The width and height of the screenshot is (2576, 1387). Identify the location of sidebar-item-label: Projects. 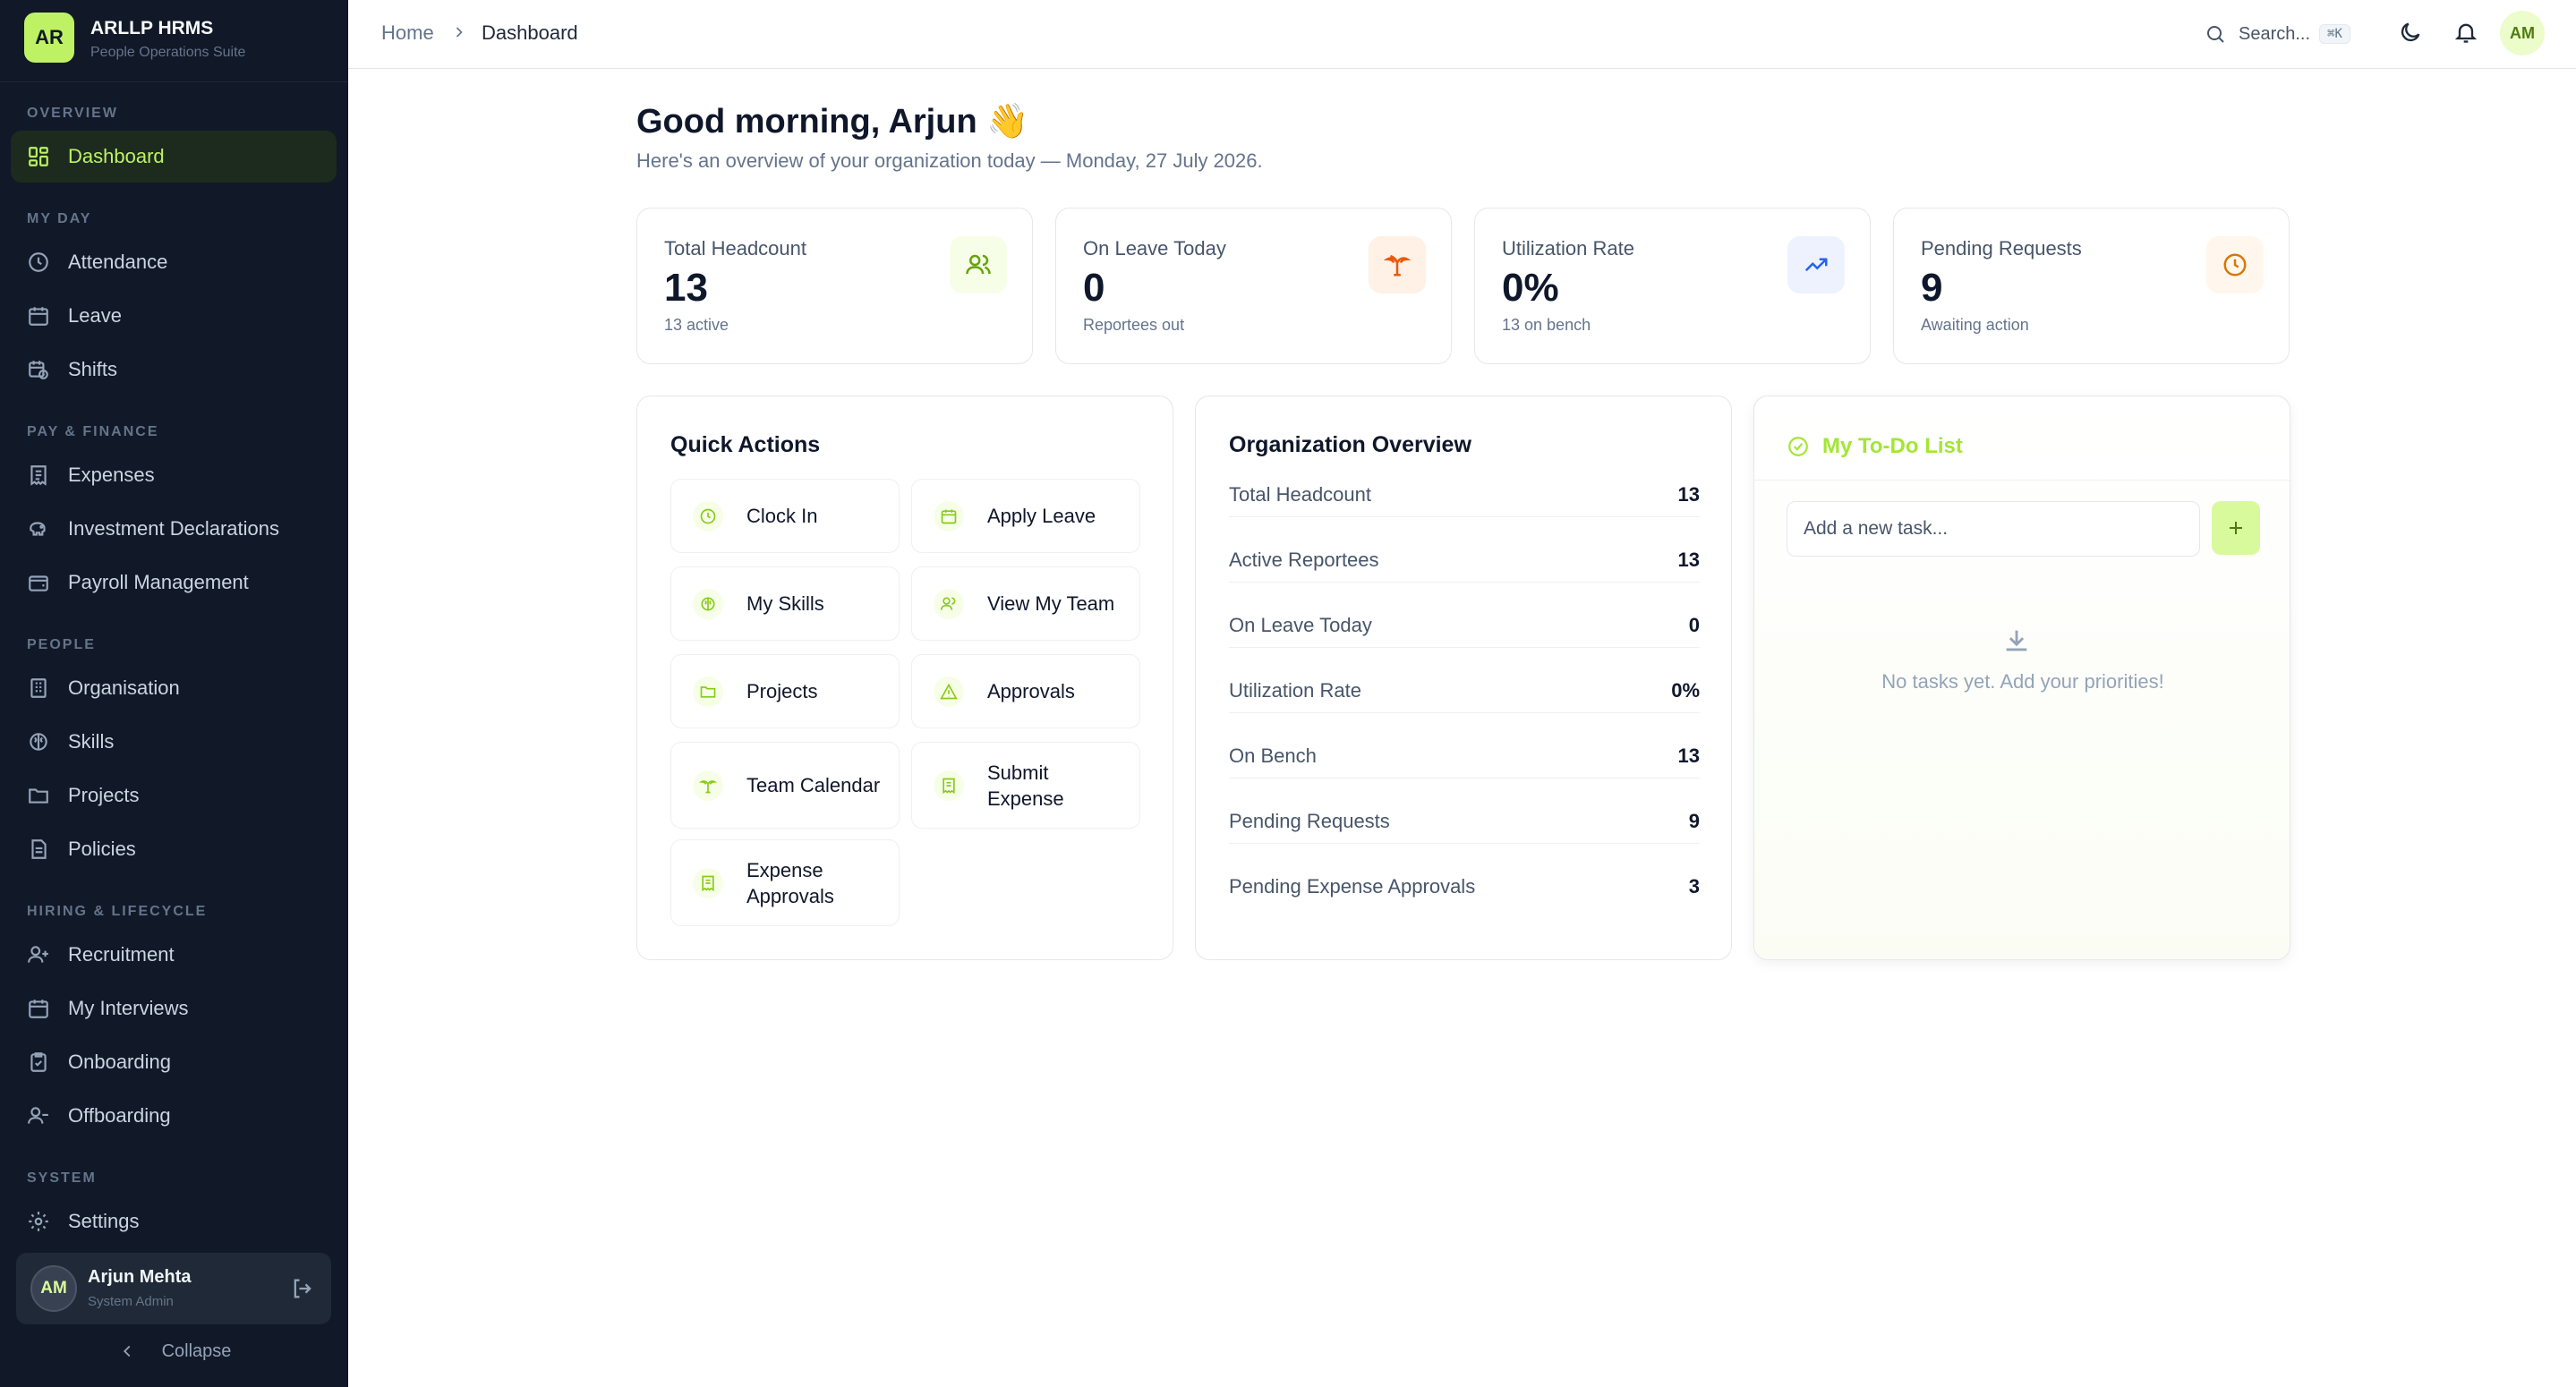
(104, 795).